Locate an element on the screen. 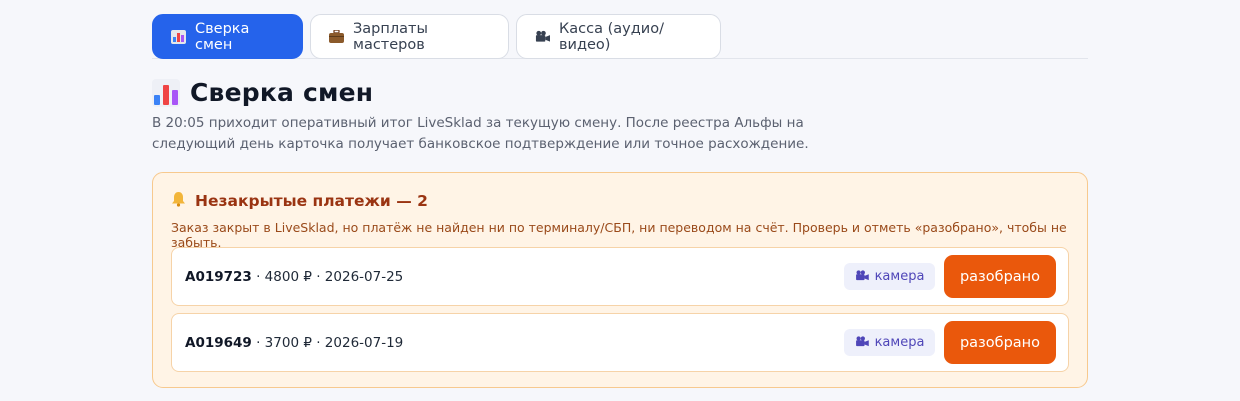 The height and width of the screenshot is (401, 1240). page-header: Сверка смен is located at coordinates (620, 92).